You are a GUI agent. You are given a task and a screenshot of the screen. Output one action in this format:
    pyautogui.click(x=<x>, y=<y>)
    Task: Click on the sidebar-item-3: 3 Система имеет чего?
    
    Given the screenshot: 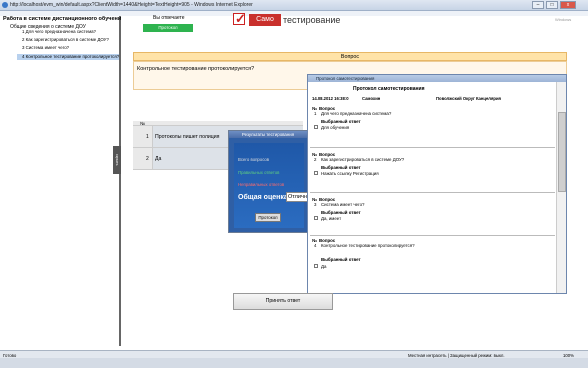 What is the action you would take?
    pyautogui.click(x=70, y=48)
    